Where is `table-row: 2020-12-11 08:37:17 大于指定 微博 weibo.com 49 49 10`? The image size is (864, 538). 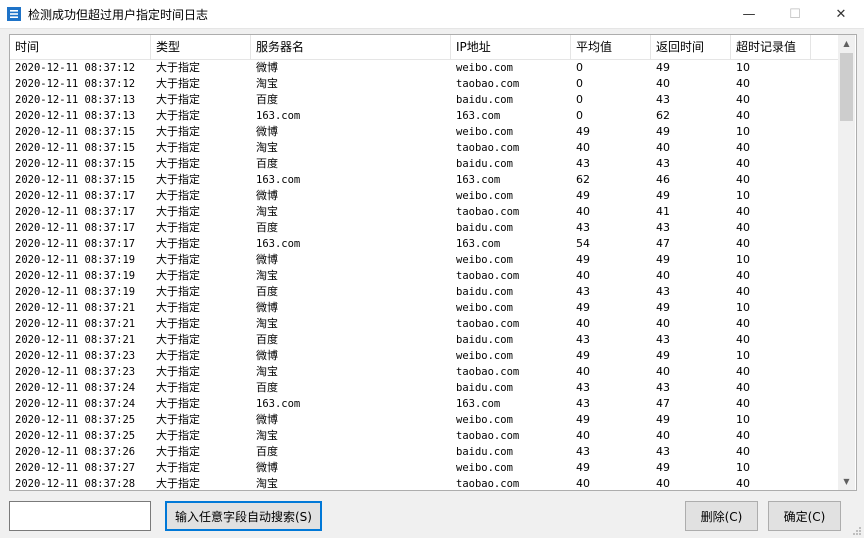 table-row: 2020-12-11 08:37:17 大于指定 微博 weibo.com 49 49 10 is located at coordinates (424, 196).